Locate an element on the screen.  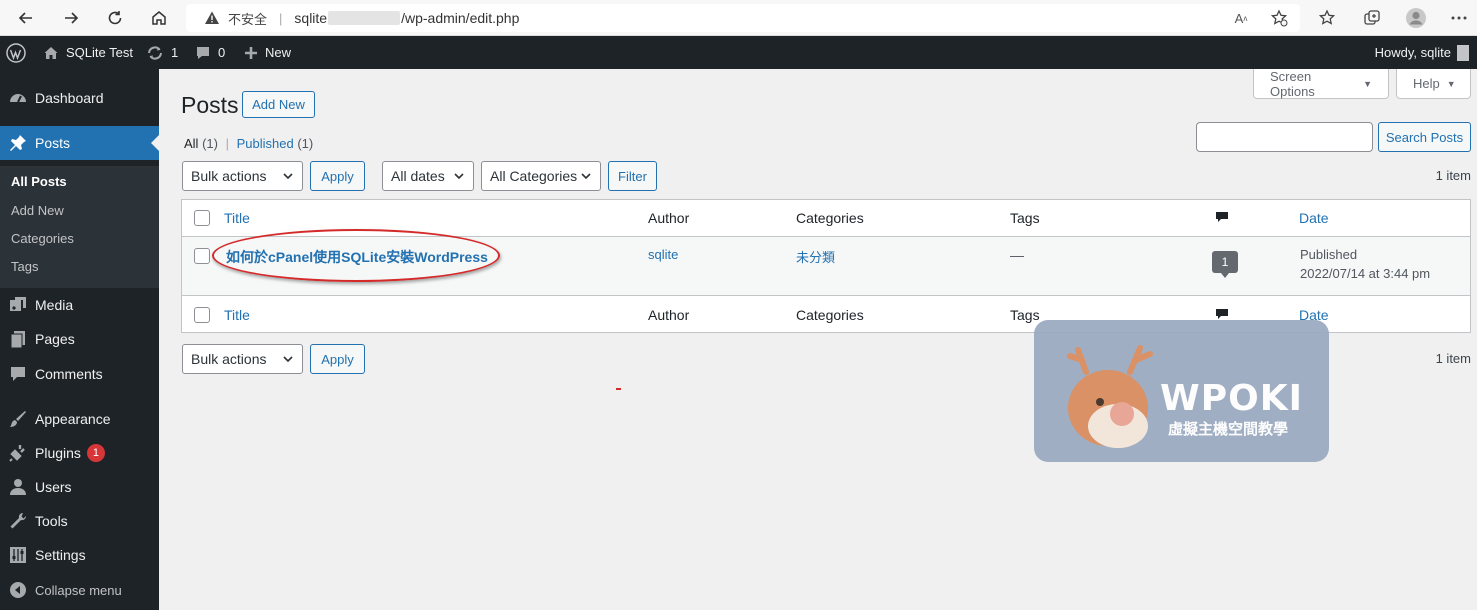
table-header-row: Title Author Categories Tags Date is located at coordinates (826, 218).